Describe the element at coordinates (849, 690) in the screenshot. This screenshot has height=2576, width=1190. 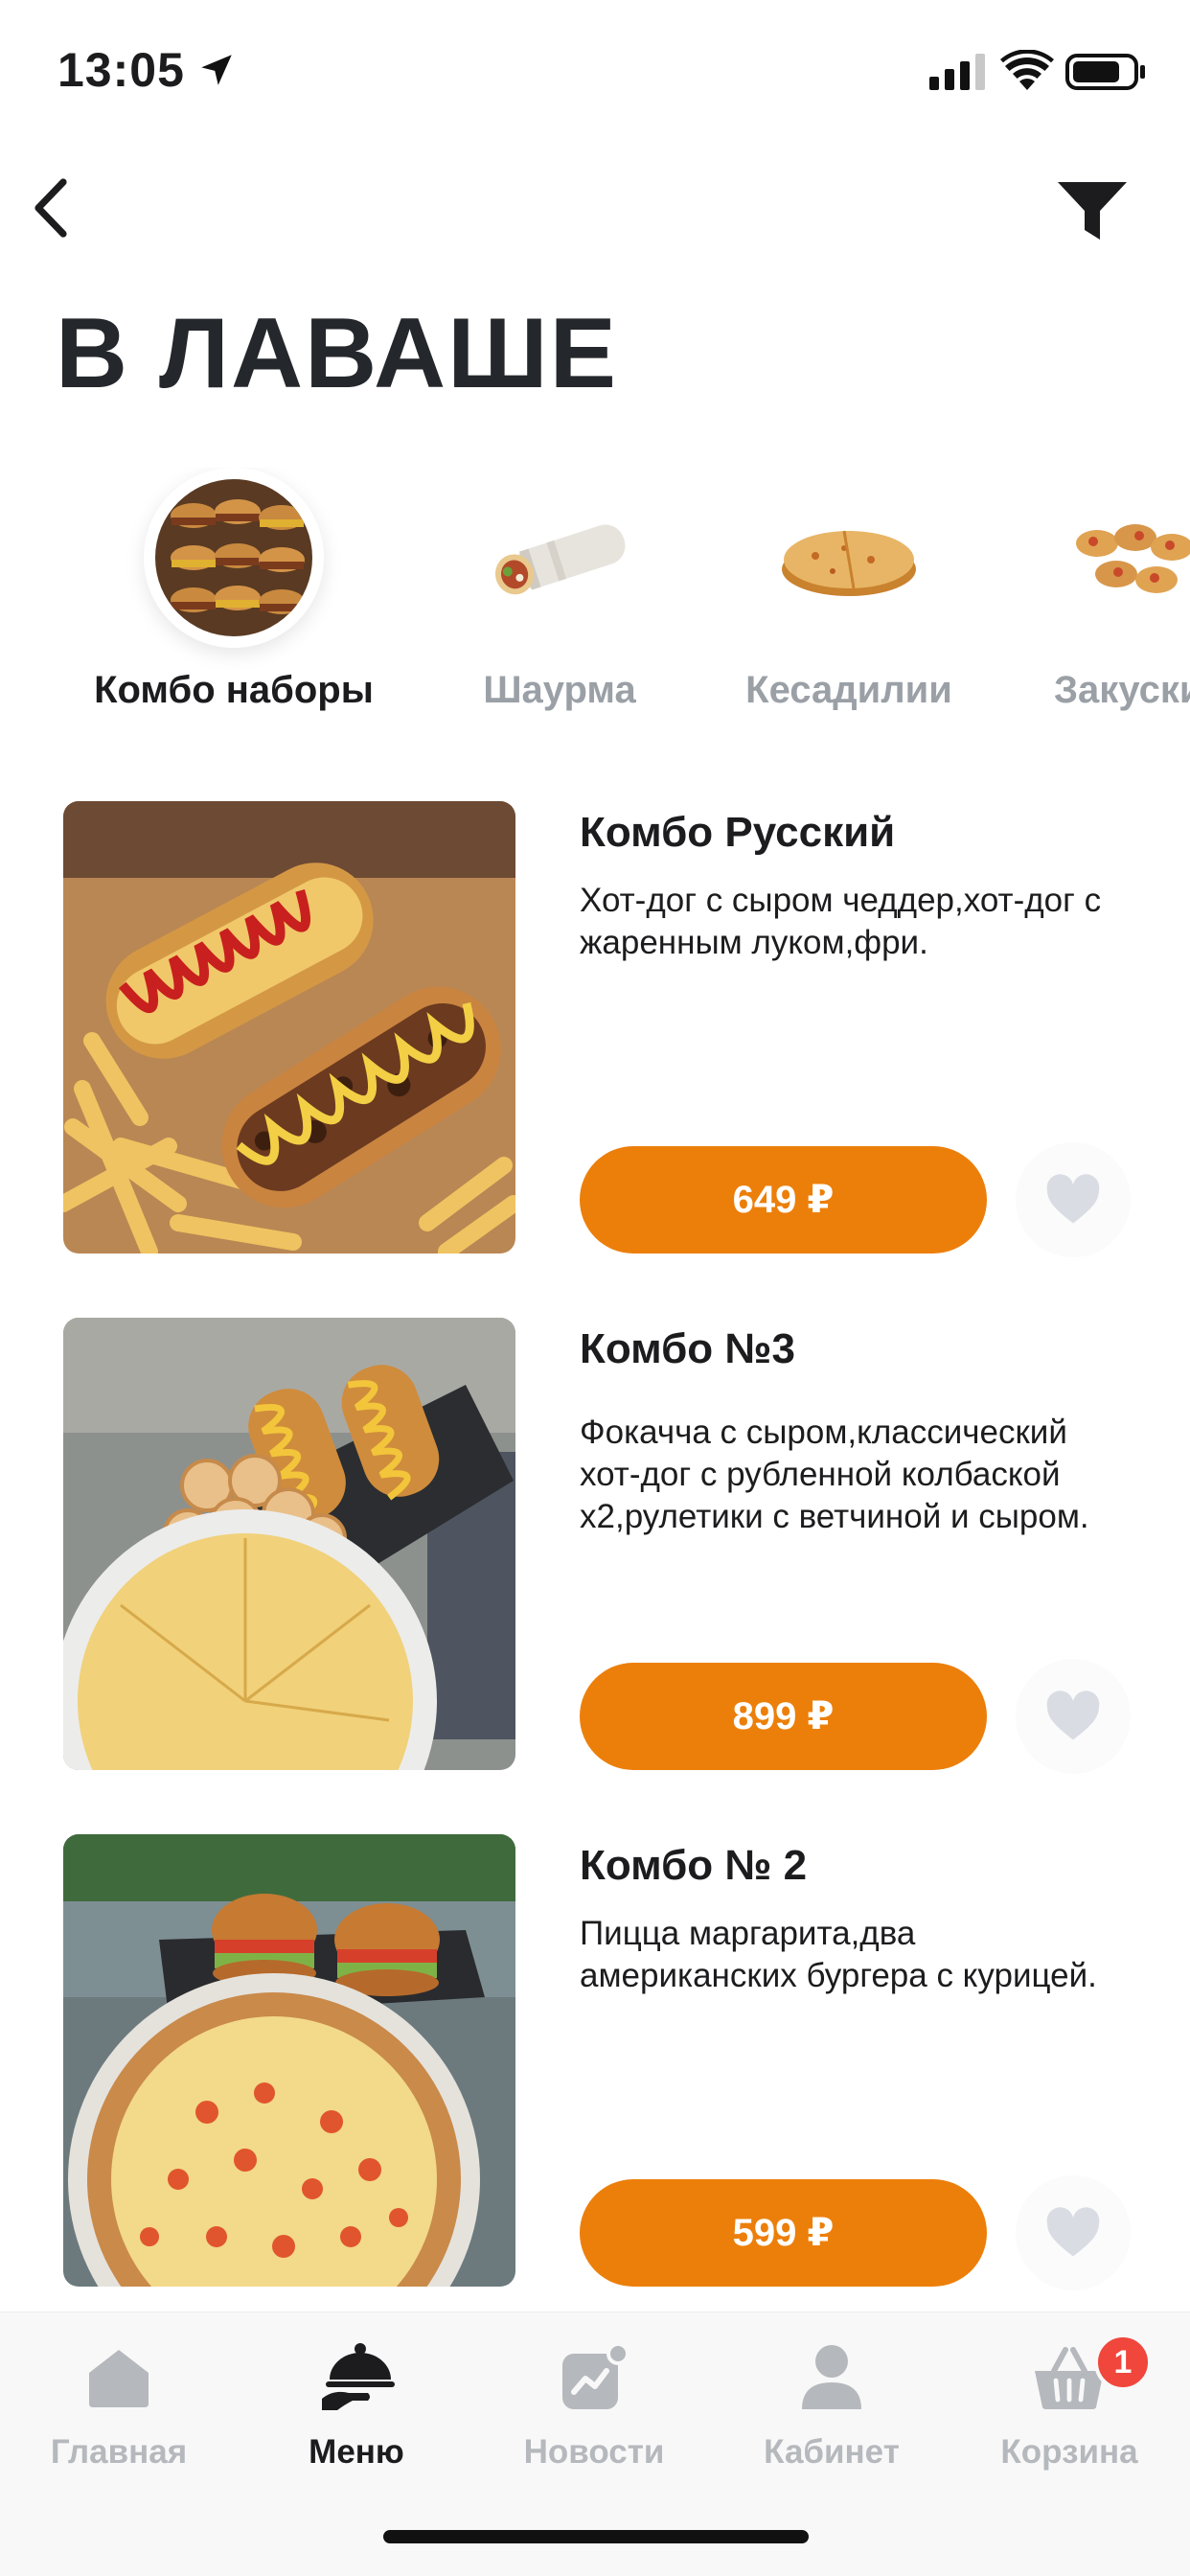
I see `category-label: Кесадилии` at that location.